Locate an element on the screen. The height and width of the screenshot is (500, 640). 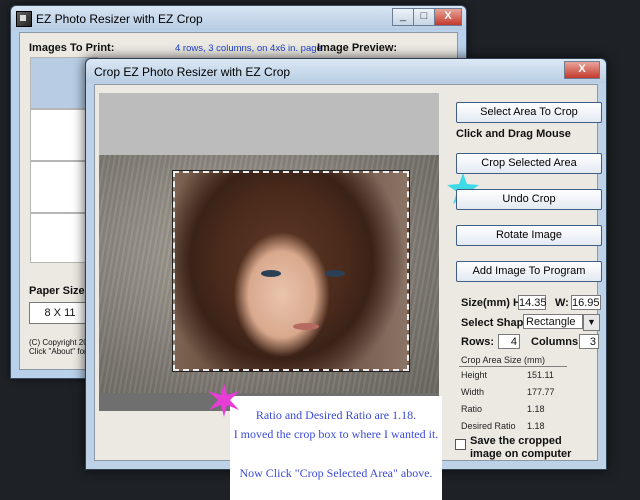
select-area-button: Select Area To Crop is located at coordinates (529, 112).